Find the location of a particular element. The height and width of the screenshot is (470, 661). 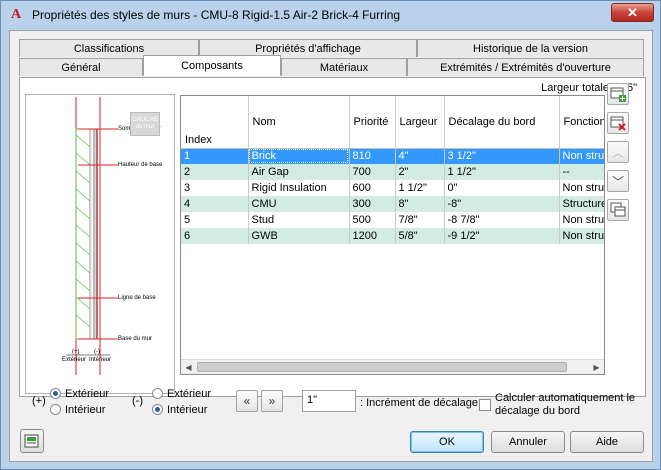

delete-row-icon is located at coordinates (618, 123).